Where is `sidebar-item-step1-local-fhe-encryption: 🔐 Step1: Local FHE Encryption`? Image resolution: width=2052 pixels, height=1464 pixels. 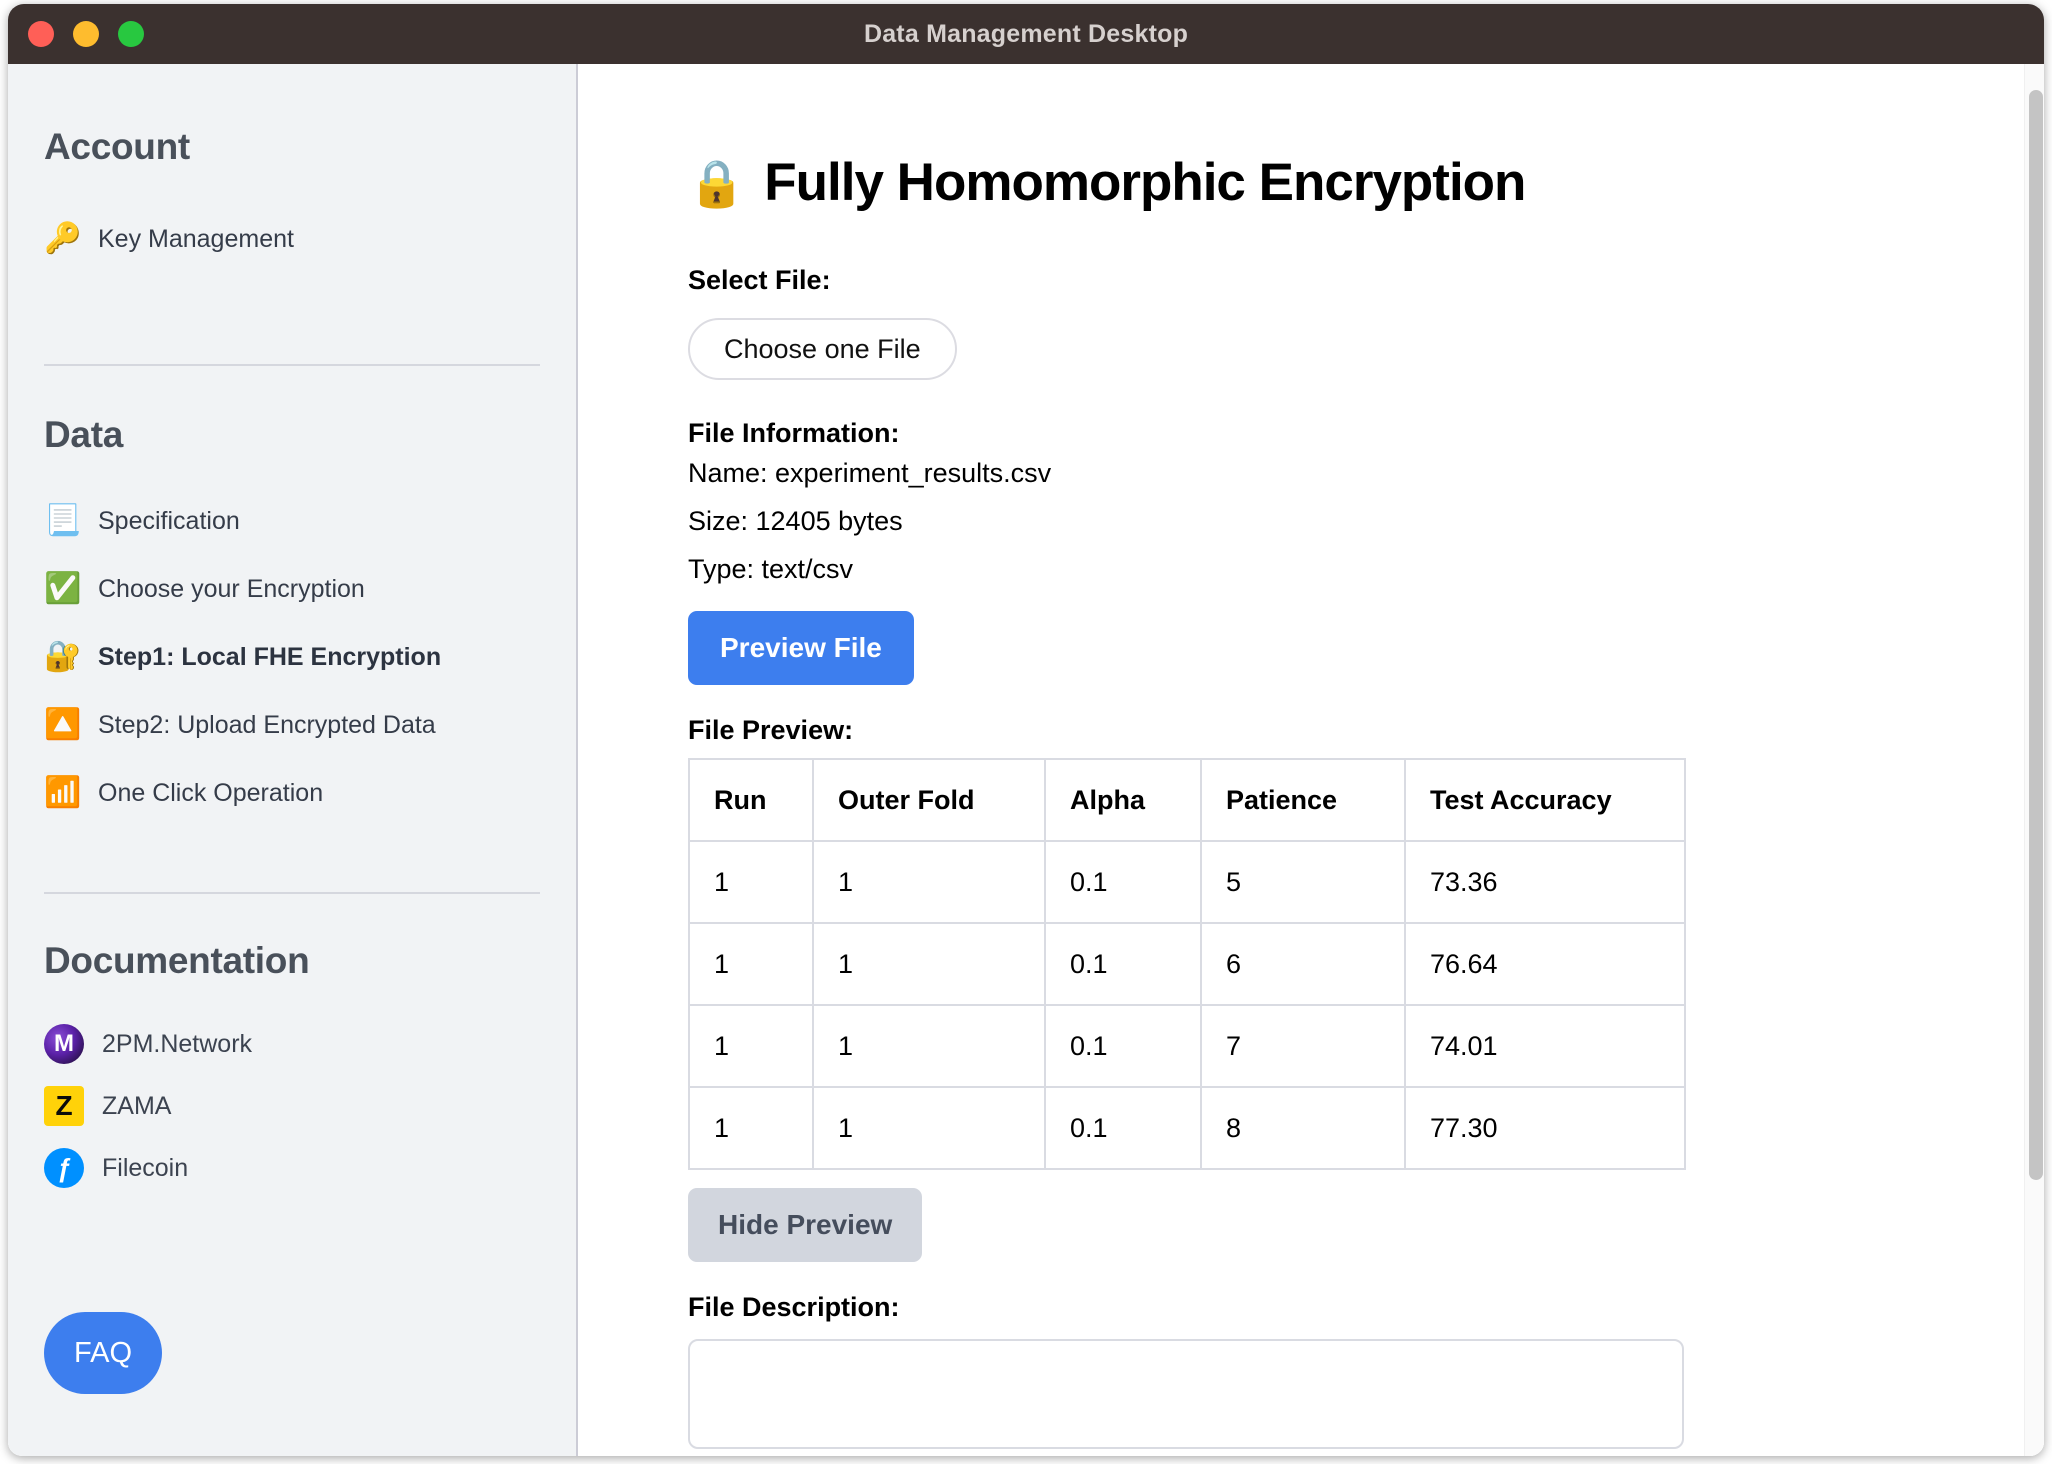 sidebar-item-step1-local-fhe-encryption: 🔐 Step1: Local FHE Encryption is located at coordinates (292, 657).